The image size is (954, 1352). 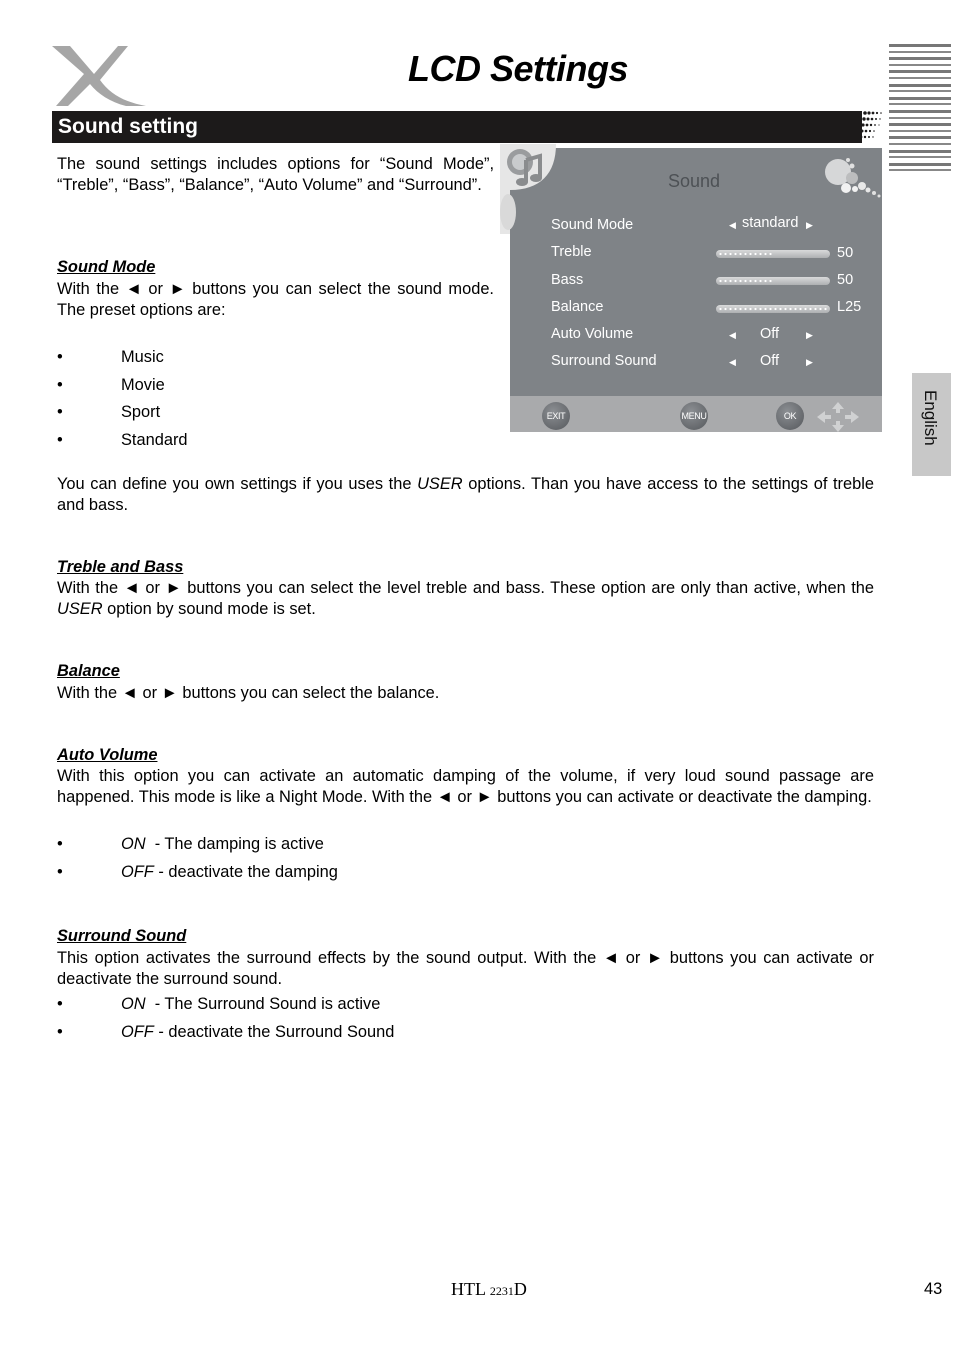 I want to click on language-tab-label: English, so click(x=930, y=418).